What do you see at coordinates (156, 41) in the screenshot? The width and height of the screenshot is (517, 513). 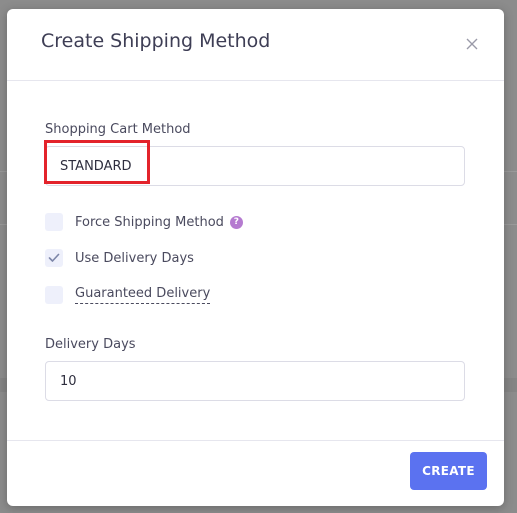 I see `modal-title: Create Shipping Method` at bounding box center [156, 41].